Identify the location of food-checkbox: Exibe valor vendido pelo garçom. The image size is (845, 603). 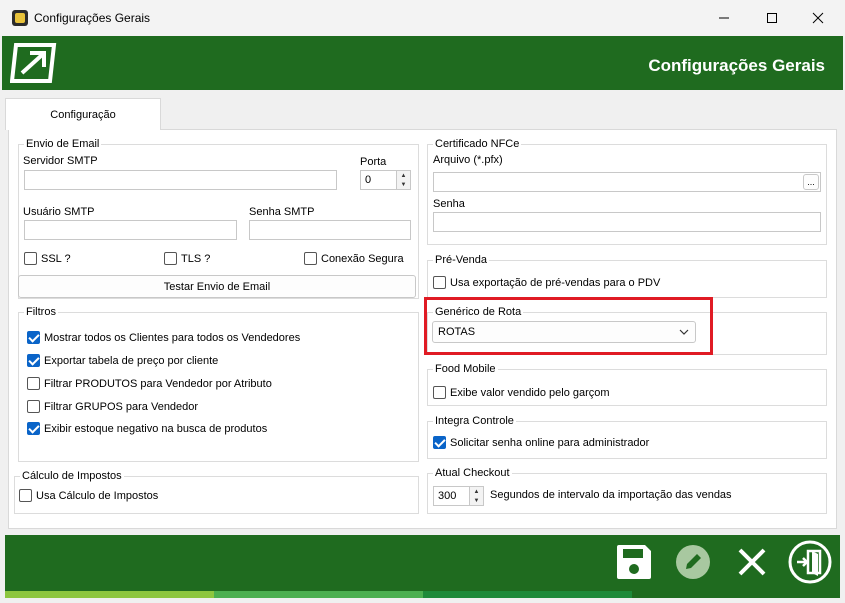
(521, 392).